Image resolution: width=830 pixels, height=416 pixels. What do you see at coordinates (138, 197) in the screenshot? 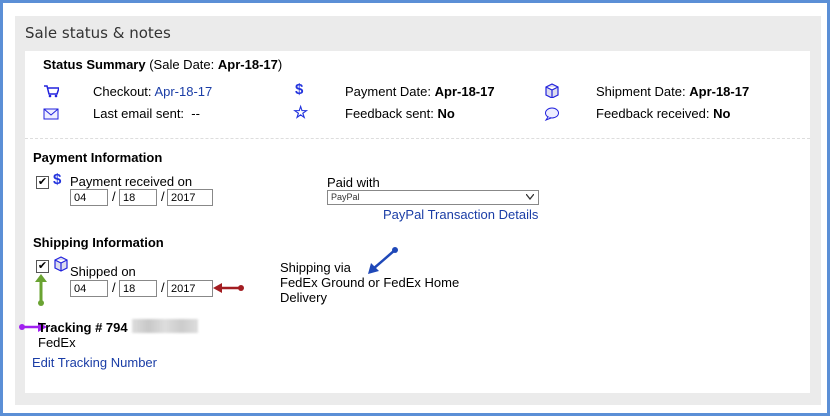
I see `payment-day-input: 18` at bounding box center [138, 197].